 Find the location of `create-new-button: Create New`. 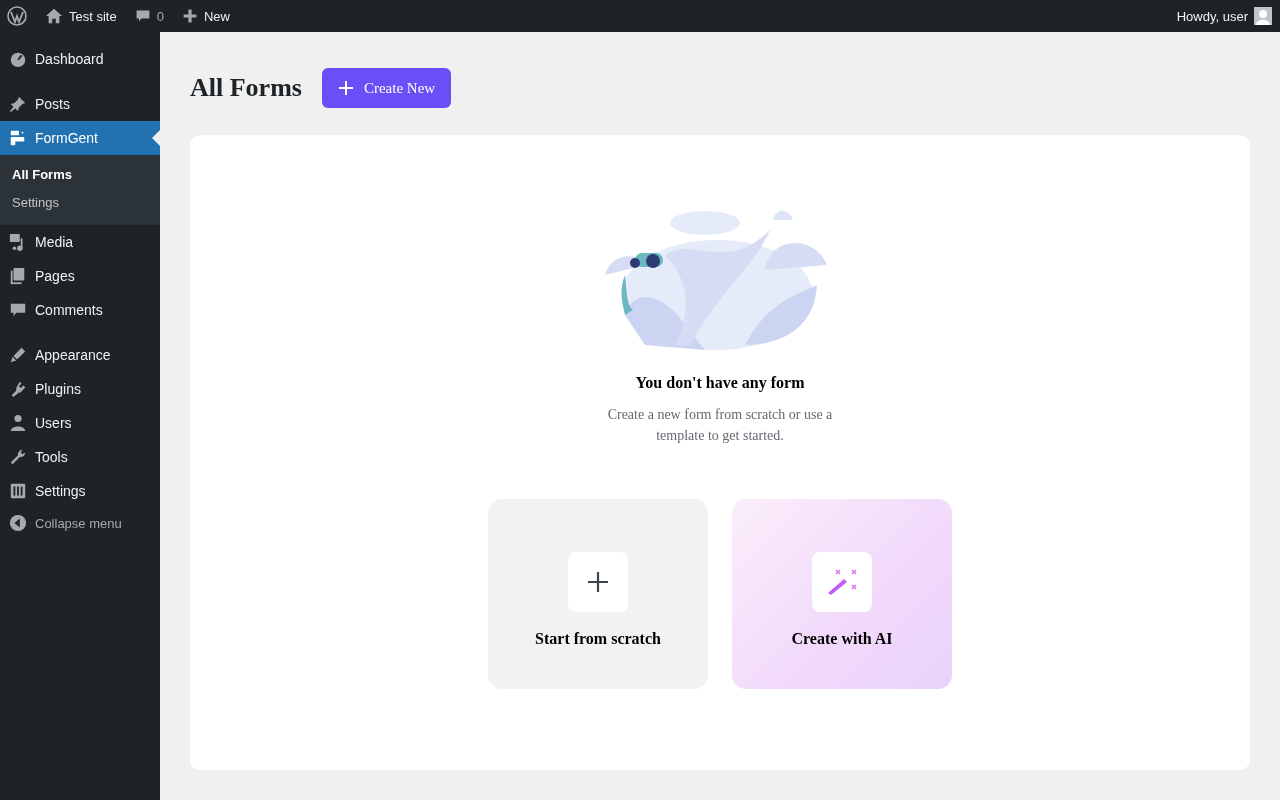

create-new-button: Create New is located at coordinates (386, 88).